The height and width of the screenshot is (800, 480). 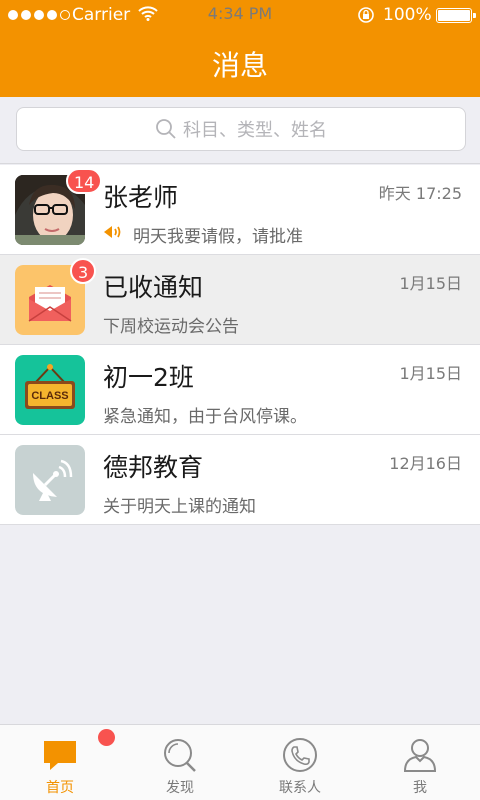 What do you see at coordinates (255, 130) in the screenshot?
I see `search-placeholder: 科目、类型、姓名` at bounding box center [255, 130].